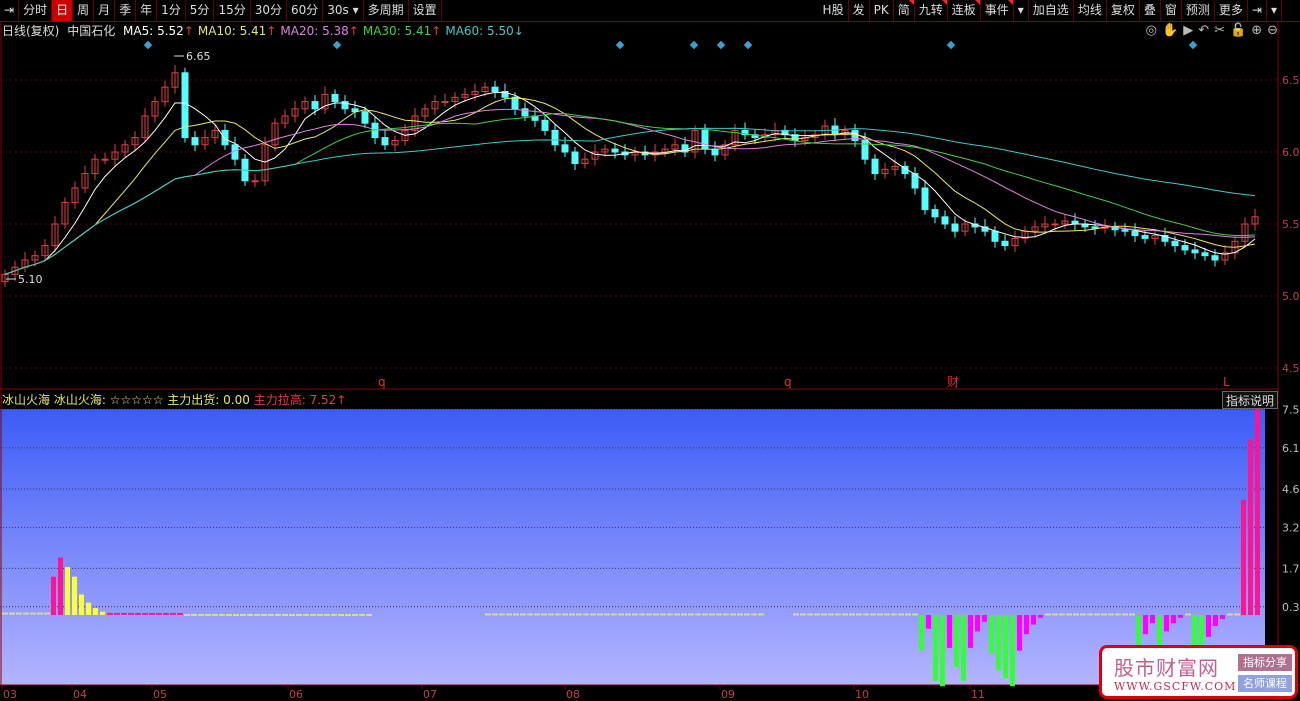 The height and width of the screenshot is (701, 1300). Describe the element at coordinates (1291, 368) in the screenshot. I see `price-tick-label: 4.5` at that location.